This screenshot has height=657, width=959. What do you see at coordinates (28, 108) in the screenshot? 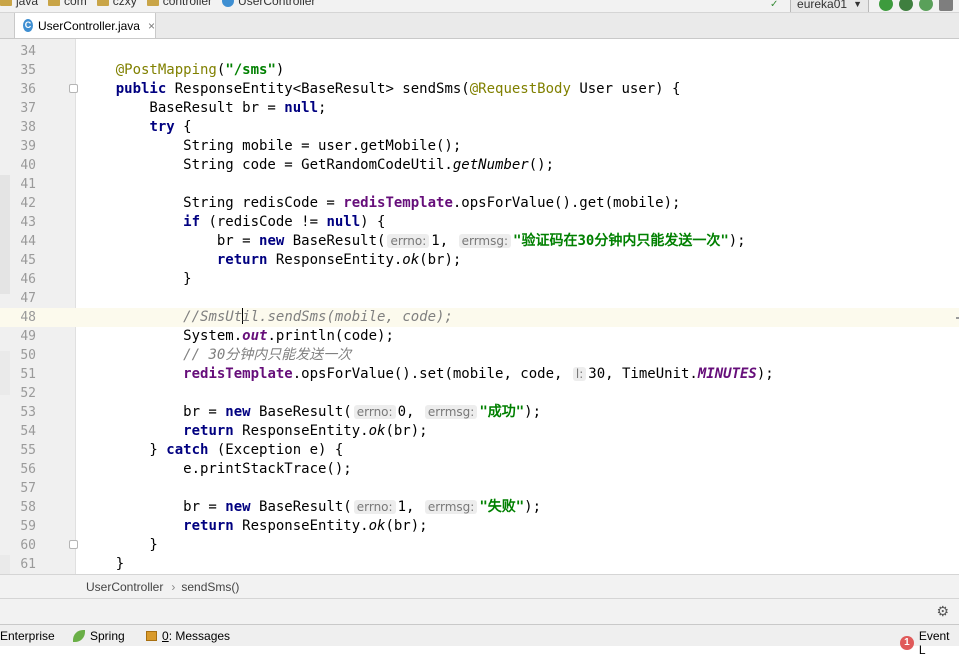
I see `line-number: 37` at bounding box center [28, 108].